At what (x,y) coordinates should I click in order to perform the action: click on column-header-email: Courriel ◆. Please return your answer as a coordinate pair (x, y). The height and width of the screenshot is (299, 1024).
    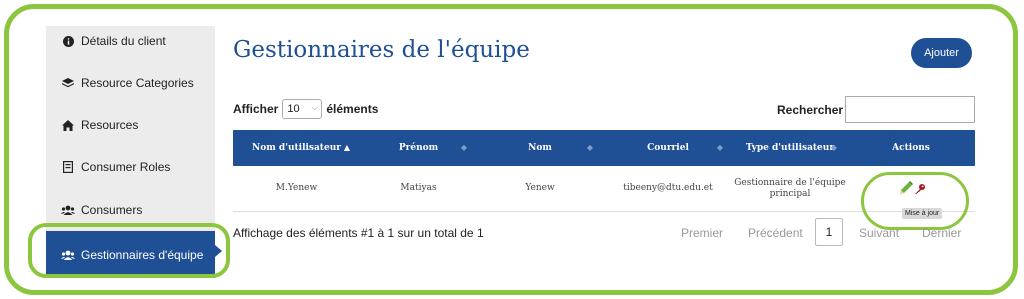
    Looking at the image, I should click on (668, 148).